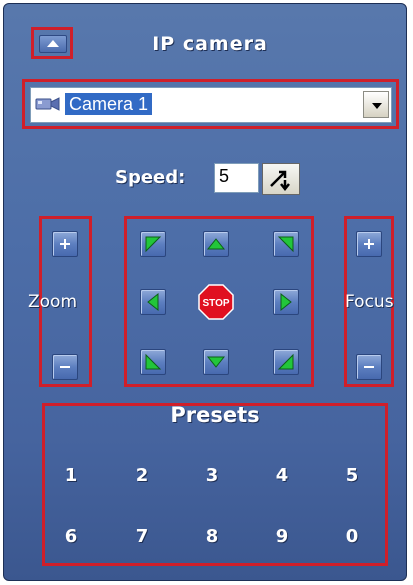 The image size is (413, 585). I want to click on speed-spinner-button, so click(281, 179).